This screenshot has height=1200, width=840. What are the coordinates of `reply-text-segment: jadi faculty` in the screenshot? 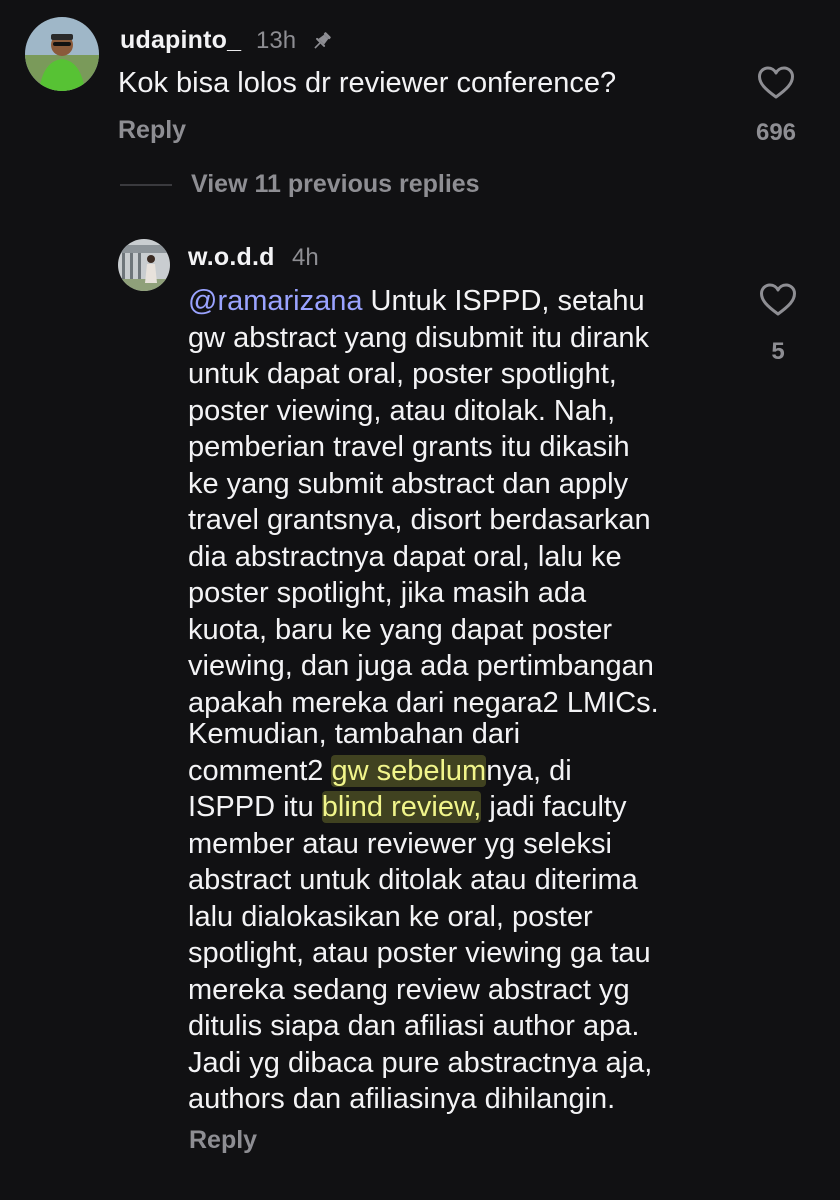 It's located at (554, 807).